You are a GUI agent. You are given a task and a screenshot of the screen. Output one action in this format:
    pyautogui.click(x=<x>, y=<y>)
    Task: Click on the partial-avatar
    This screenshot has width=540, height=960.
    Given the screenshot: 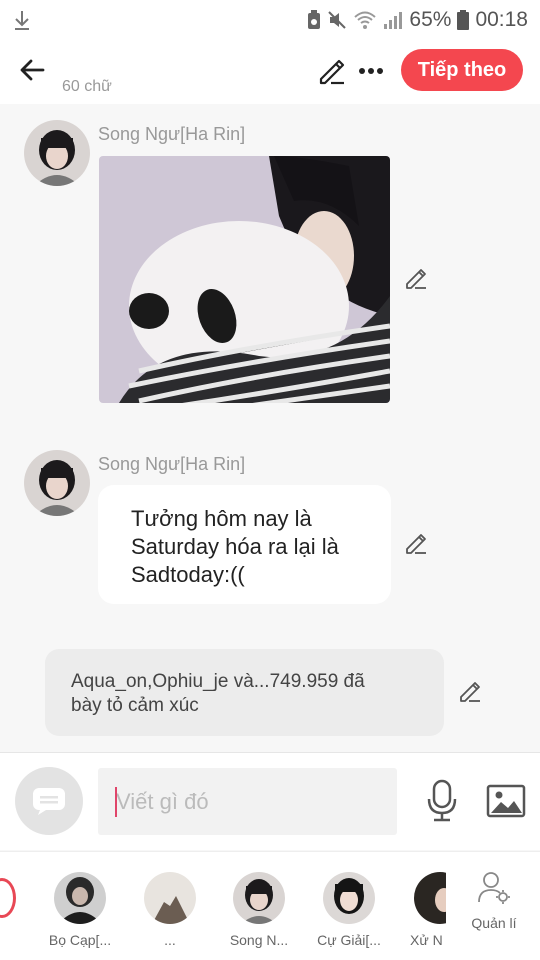 What is the action you would take?
    pyautogui.click(x=8, y=898)
    